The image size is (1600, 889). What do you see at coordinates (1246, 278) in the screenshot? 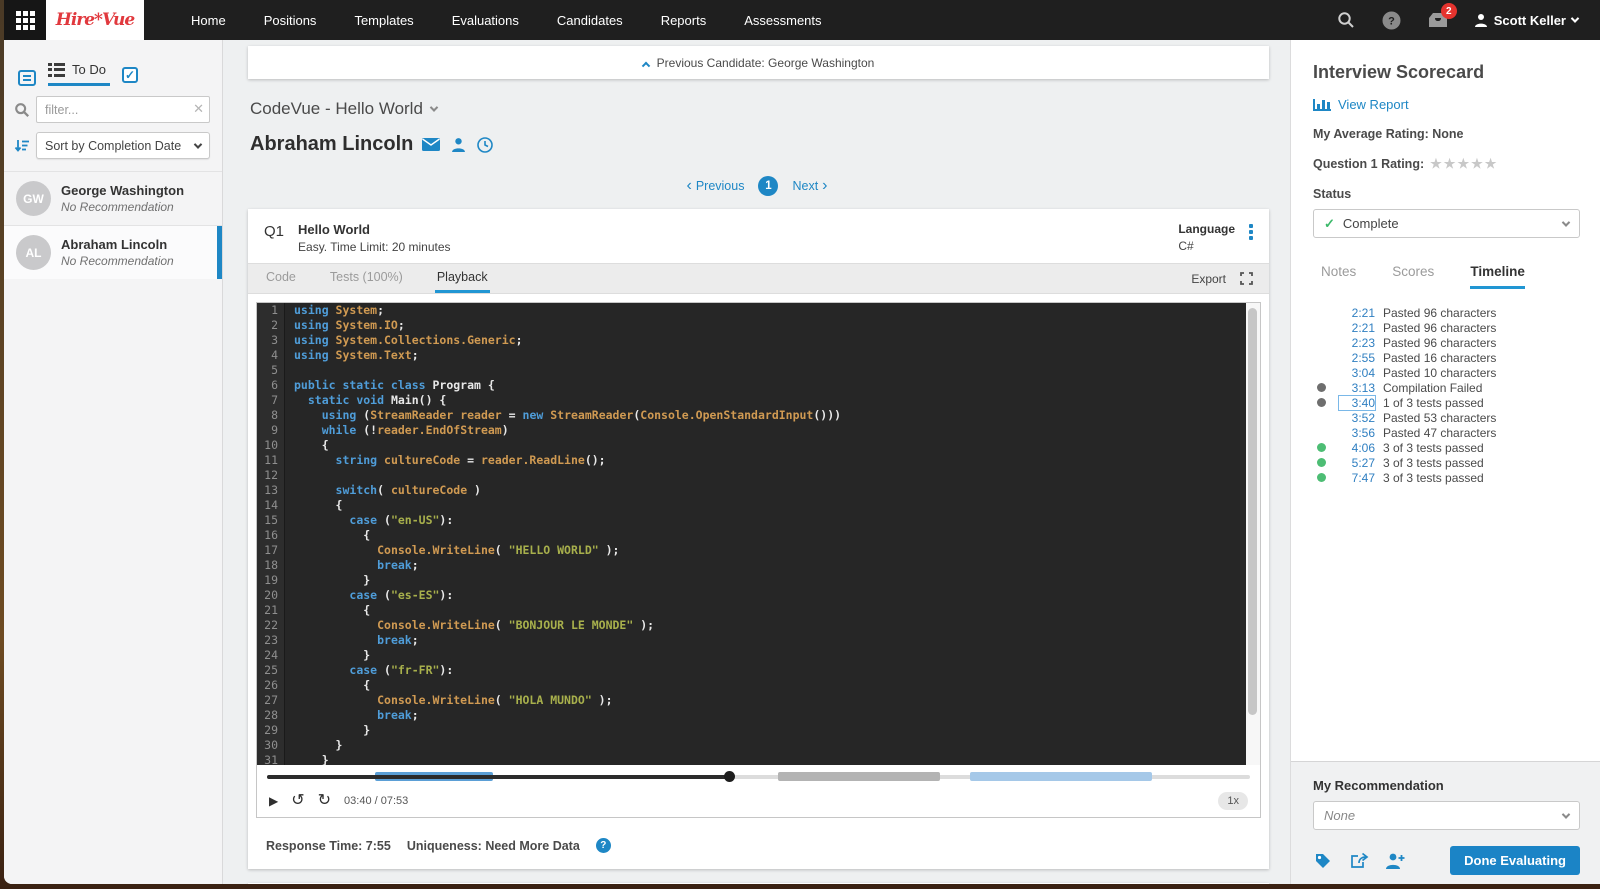
I see `fullscreen-icon` at bounding box center [1246, 278].